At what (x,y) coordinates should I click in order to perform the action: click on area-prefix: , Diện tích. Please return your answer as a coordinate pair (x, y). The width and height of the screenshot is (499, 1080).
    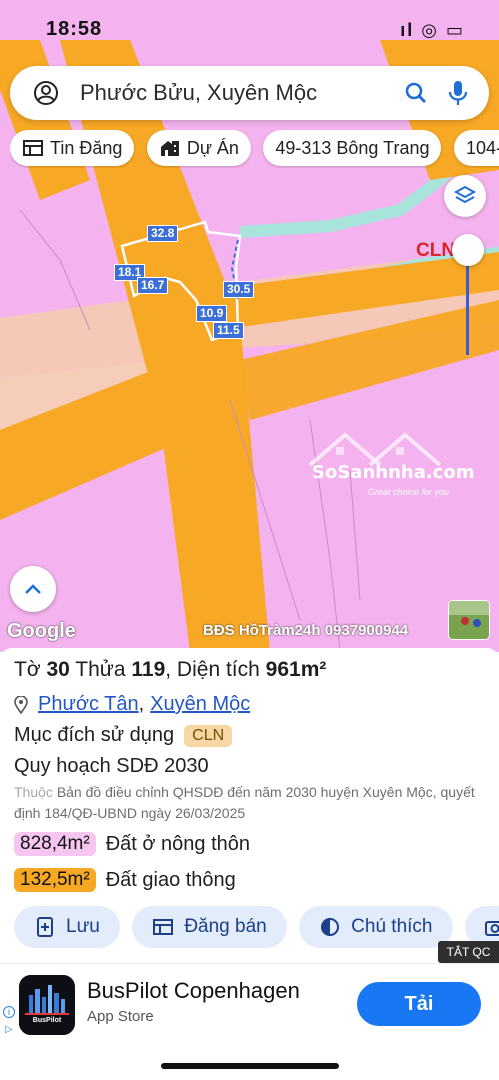
    Looking at the image, I should click on (212, 669).